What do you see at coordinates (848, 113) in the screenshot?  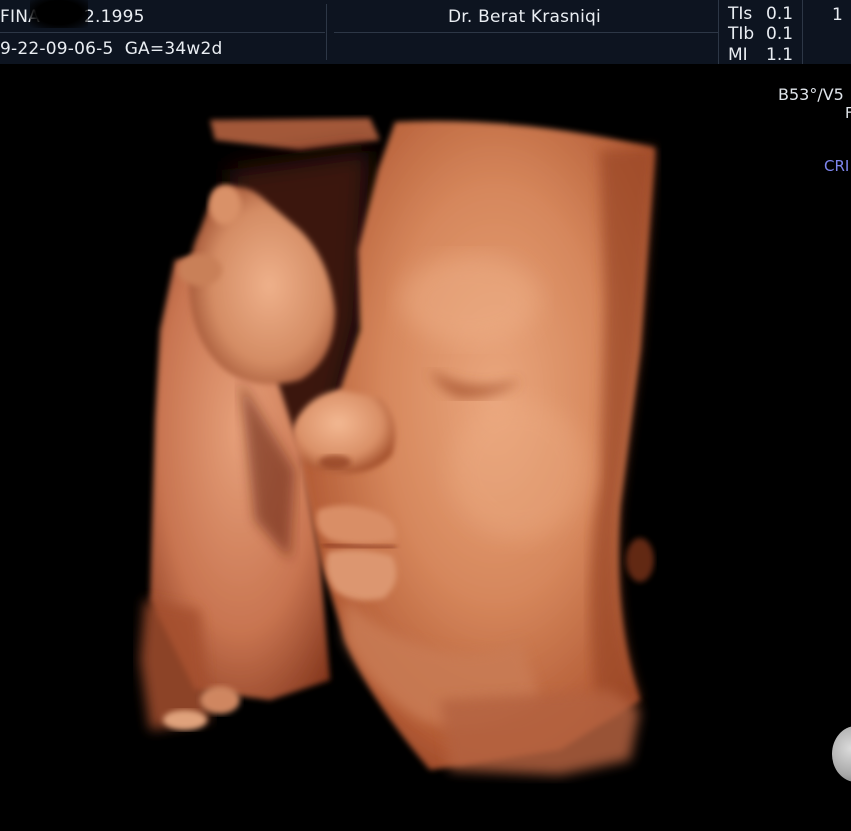 I see `probe-sub-setting: F` at bounding box center [848, 113].